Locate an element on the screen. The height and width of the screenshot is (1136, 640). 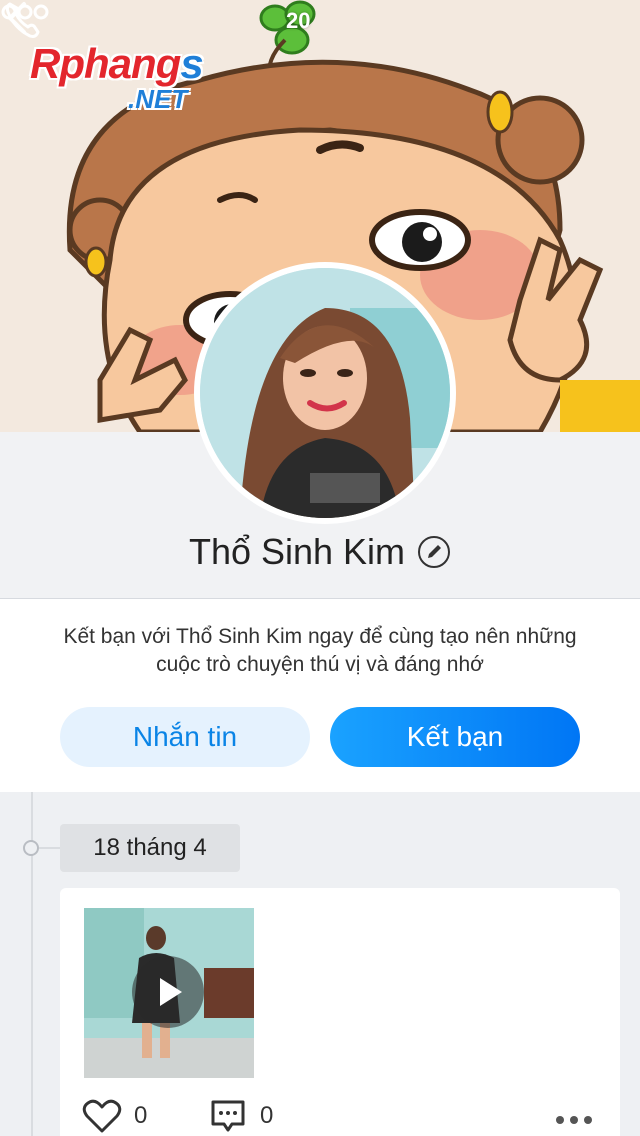
watermark-logo: Rphangs .NET is located at coordinates (130, 80).